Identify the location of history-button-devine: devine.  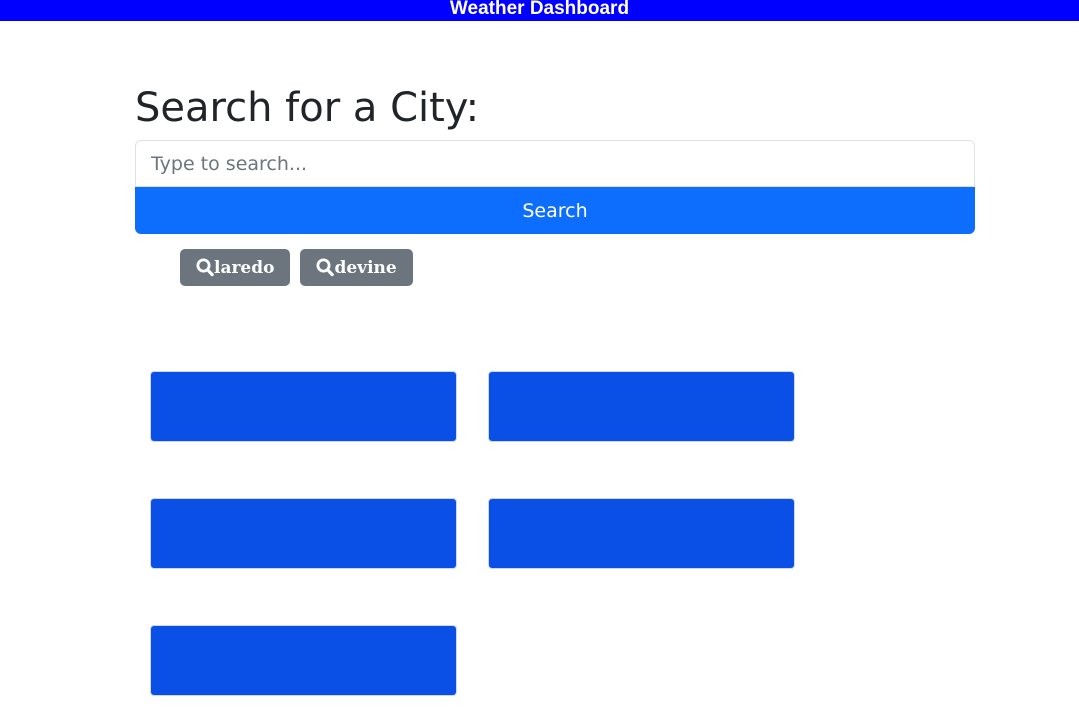
(356, 267).